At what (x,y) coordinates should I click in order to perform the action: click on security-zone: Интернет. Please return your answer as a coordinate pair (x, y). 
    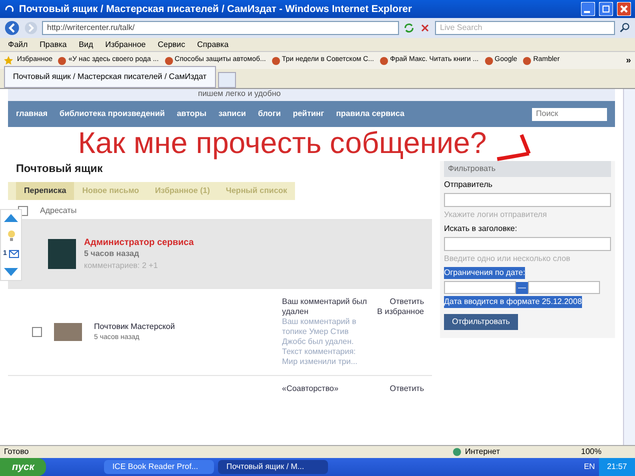
    Looking at the image, I should click on (513, 452).